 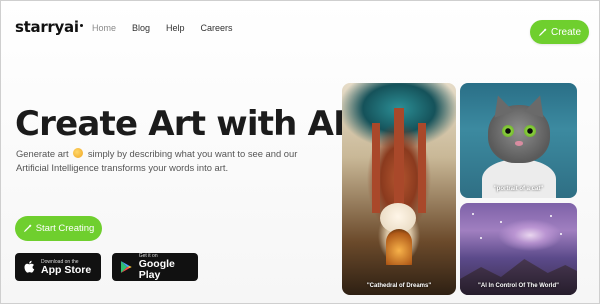 What do you see at coordinates (519, 178) in the screenshot?
I see `cat-body` at bounding box center [519, 178].